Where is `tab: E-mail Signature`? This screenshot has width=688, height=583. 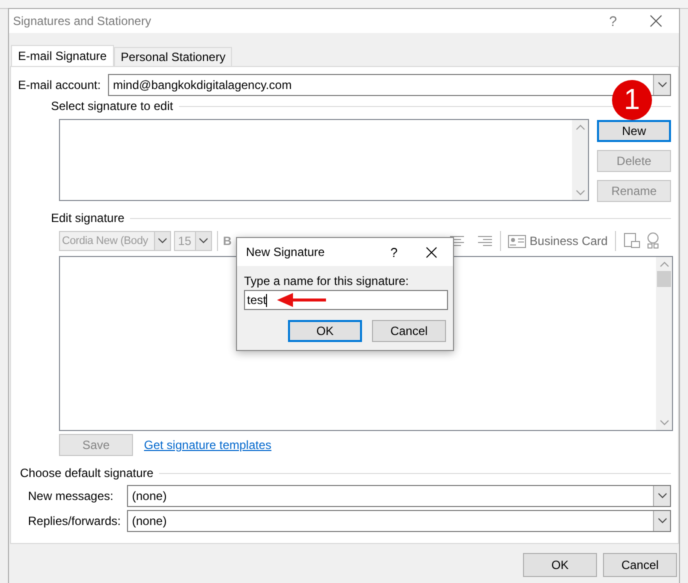
tab: E-mail Signature is located at coordinates (62, 55).